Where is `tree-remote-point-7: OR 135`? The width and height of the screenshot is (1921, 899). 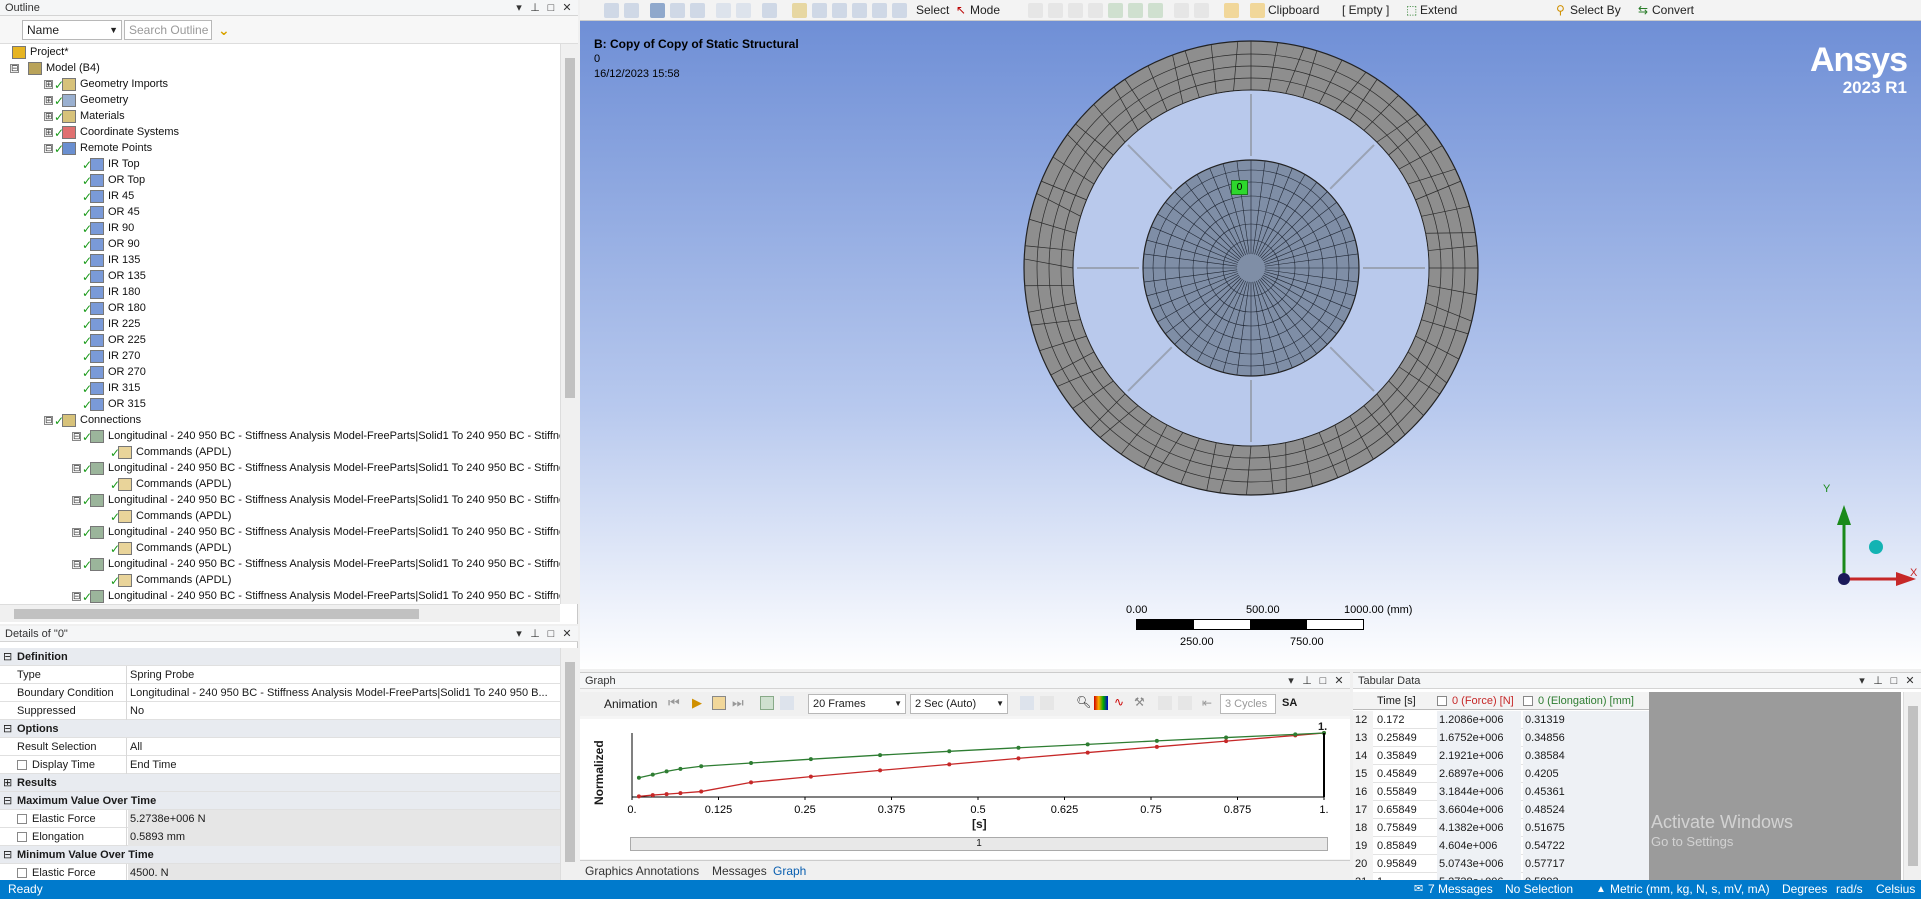
tree-remote-point-7: OR 135 is located at coordinates (127, 276).